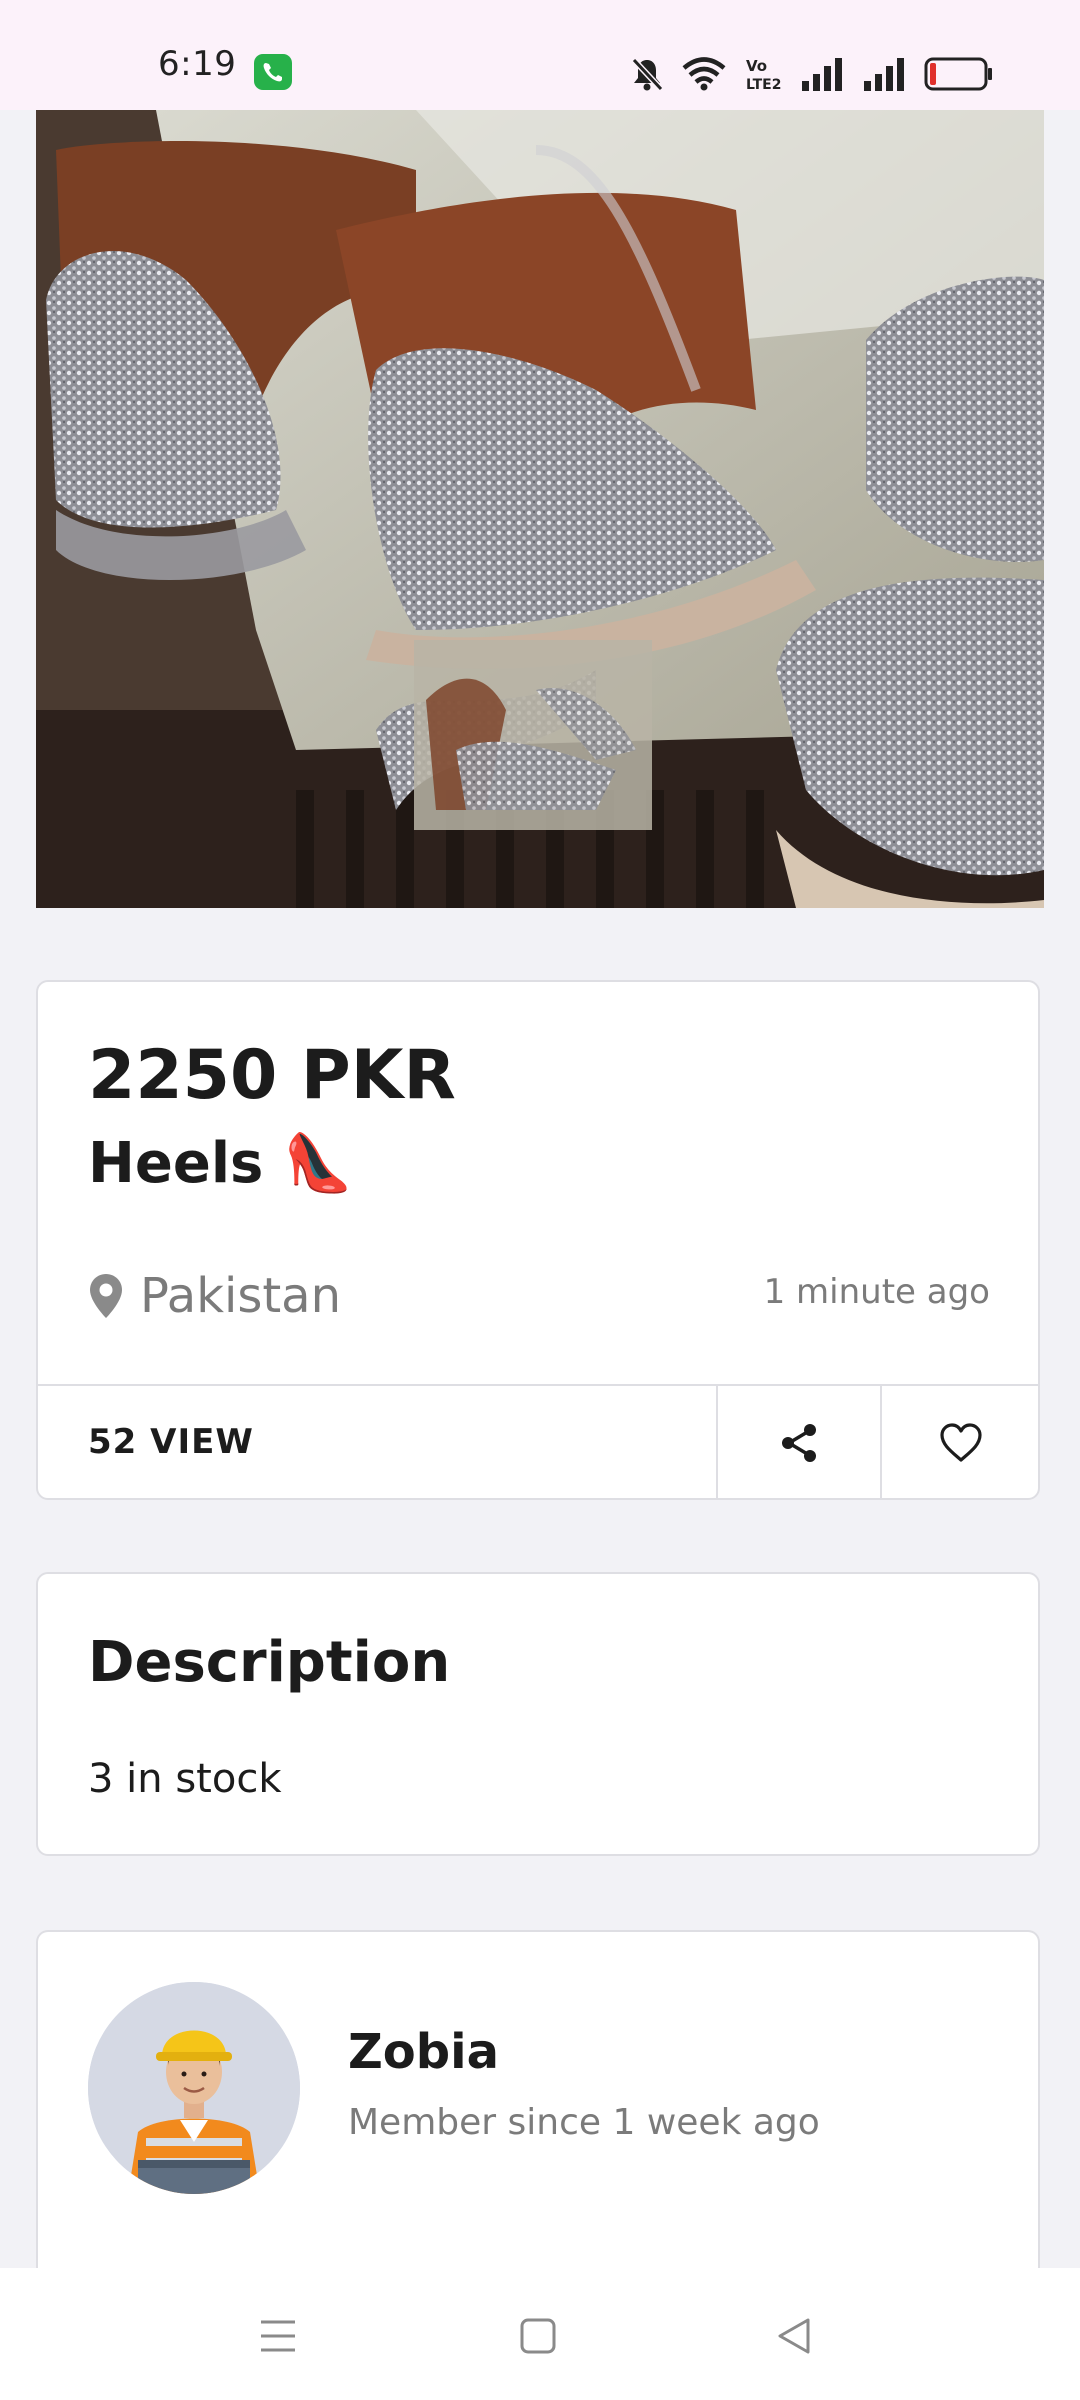  What do you see at coordinates (273, 72) in the screenshot?
I see `call-icon` at bounding box center [273, 72].